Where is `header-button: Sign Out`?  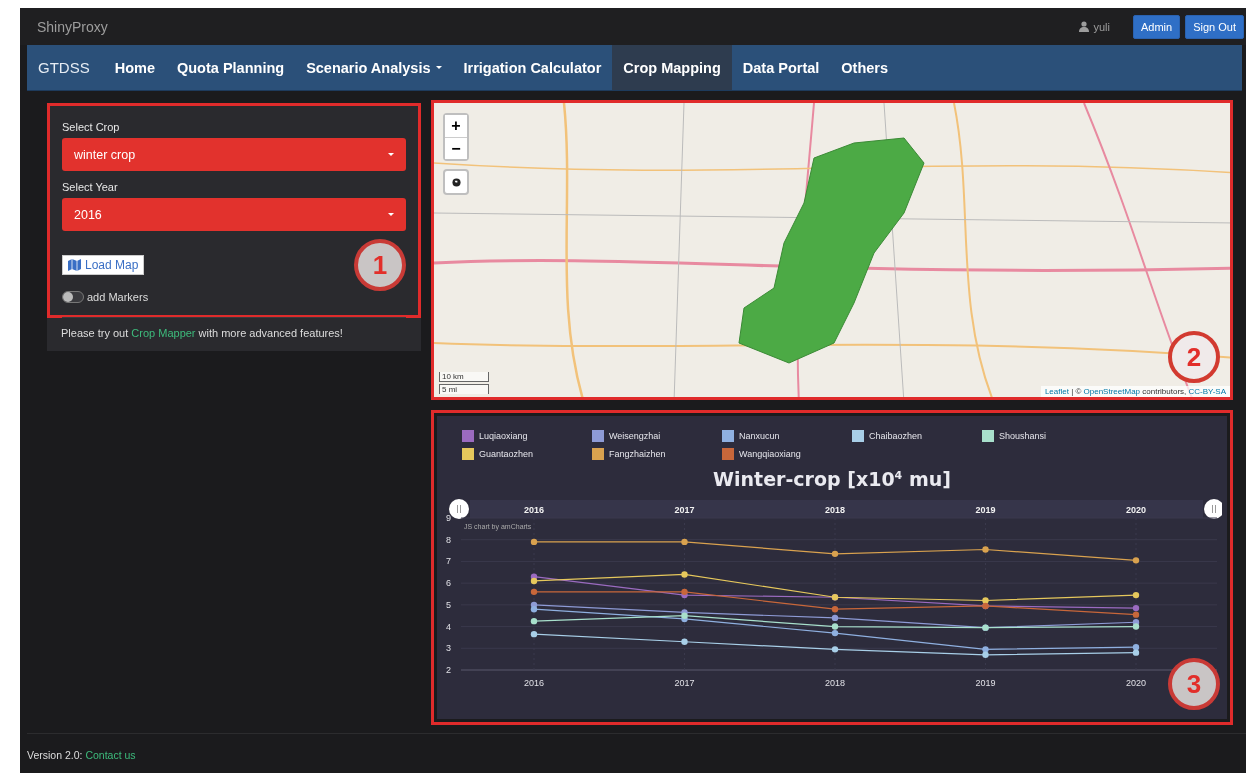 header-button: Sign Out is located at coordinates (1214, 26).